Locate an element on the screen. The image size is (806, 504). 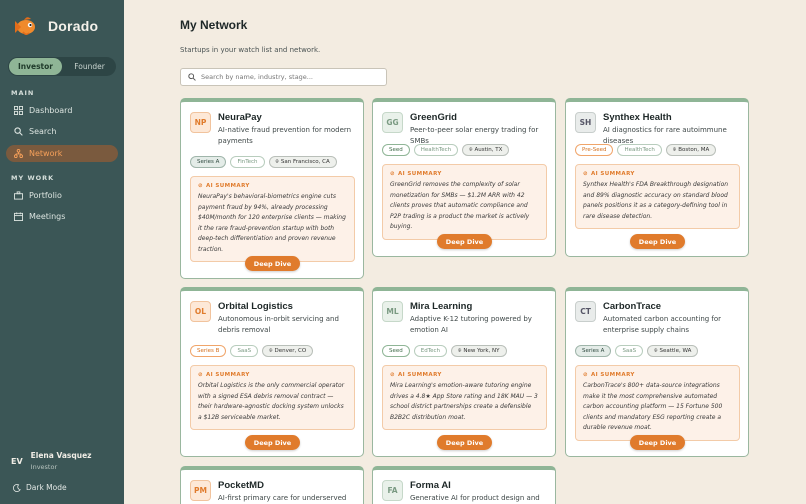
avatar: EV is located at coordinates (17, 461).